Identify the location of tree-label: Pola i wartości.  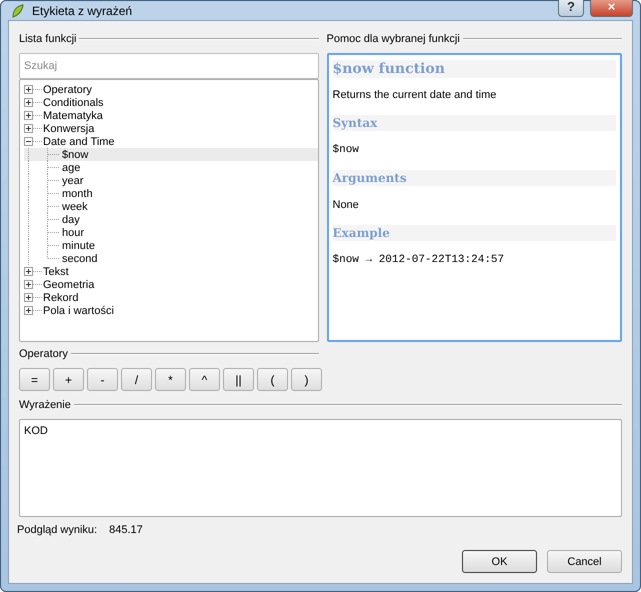
(78, 310).